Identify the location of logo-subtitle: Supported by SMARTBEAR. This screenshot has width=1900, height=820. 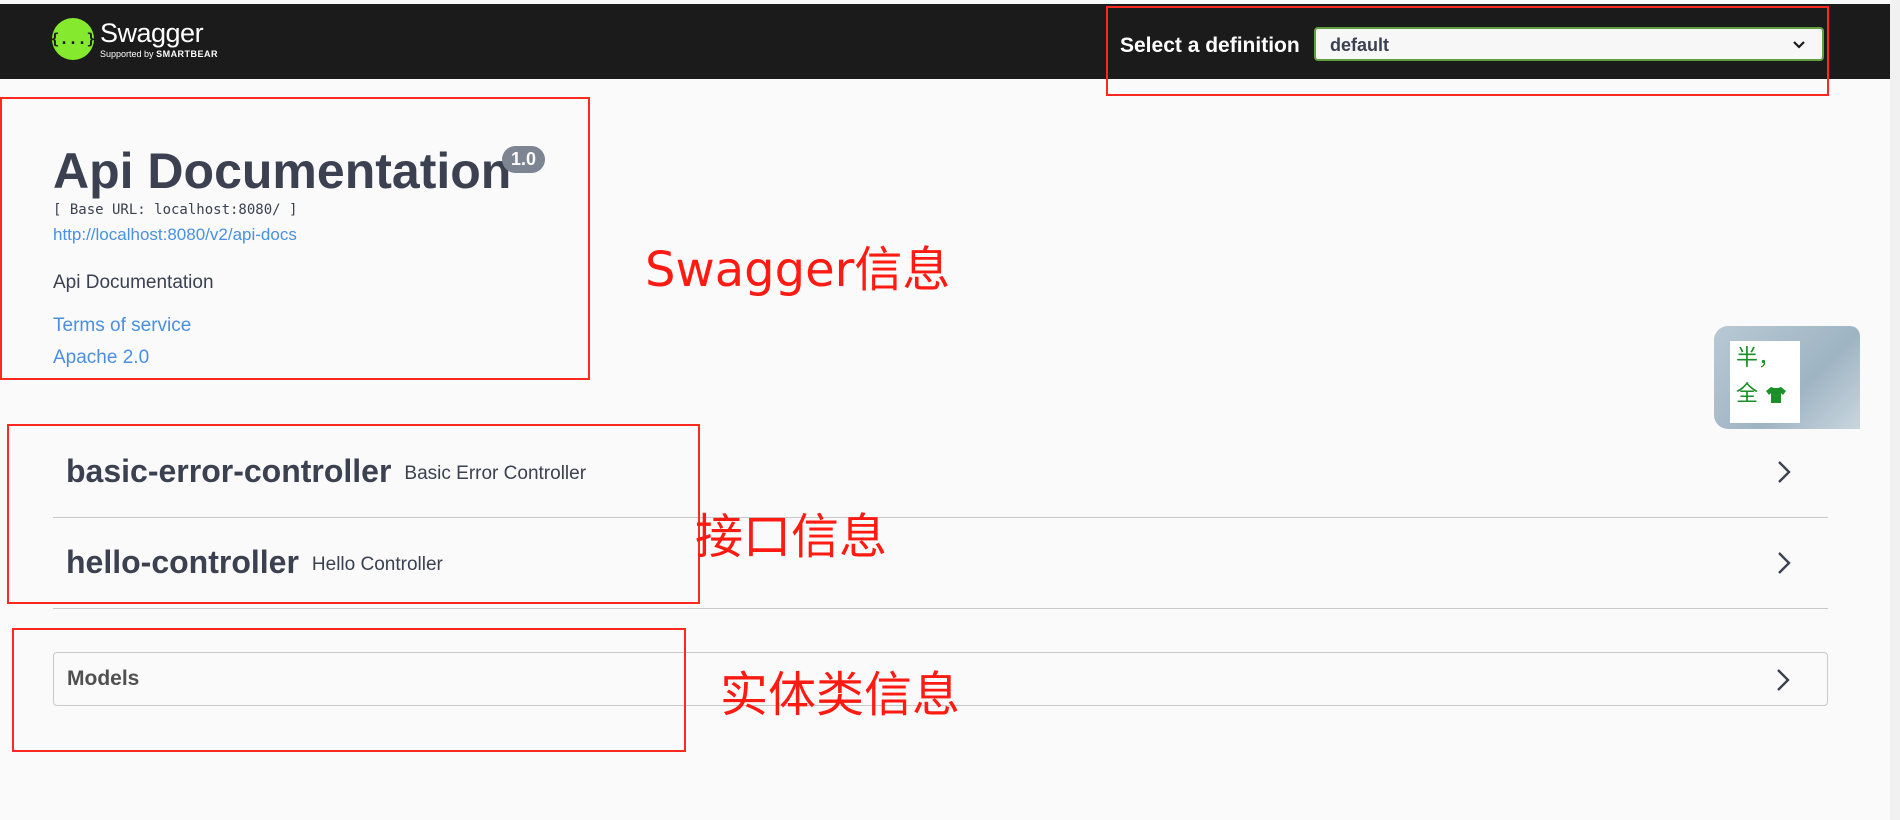
(159, 54).